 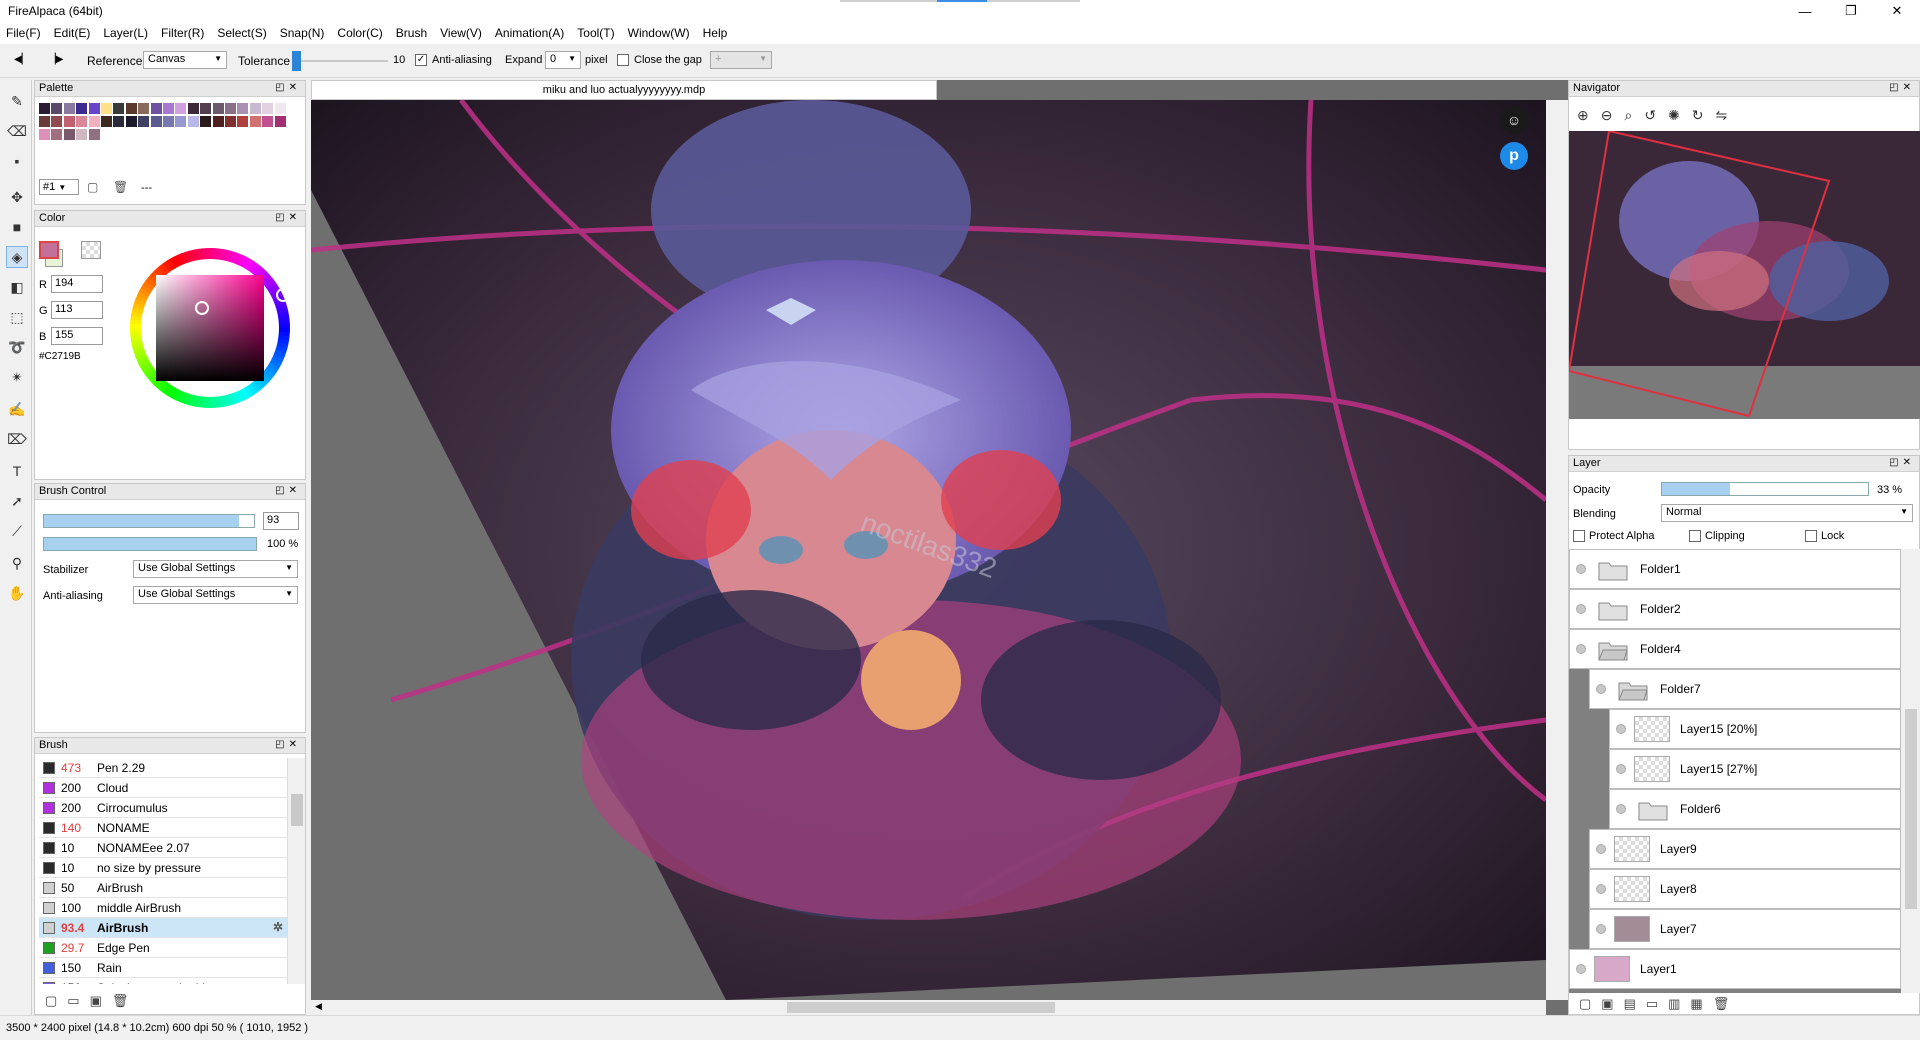 What do you see at coordinates (1704, 115) in the screenshot?
I see `rotate-right-icon: ↻` at bounding box center [1704, 115].